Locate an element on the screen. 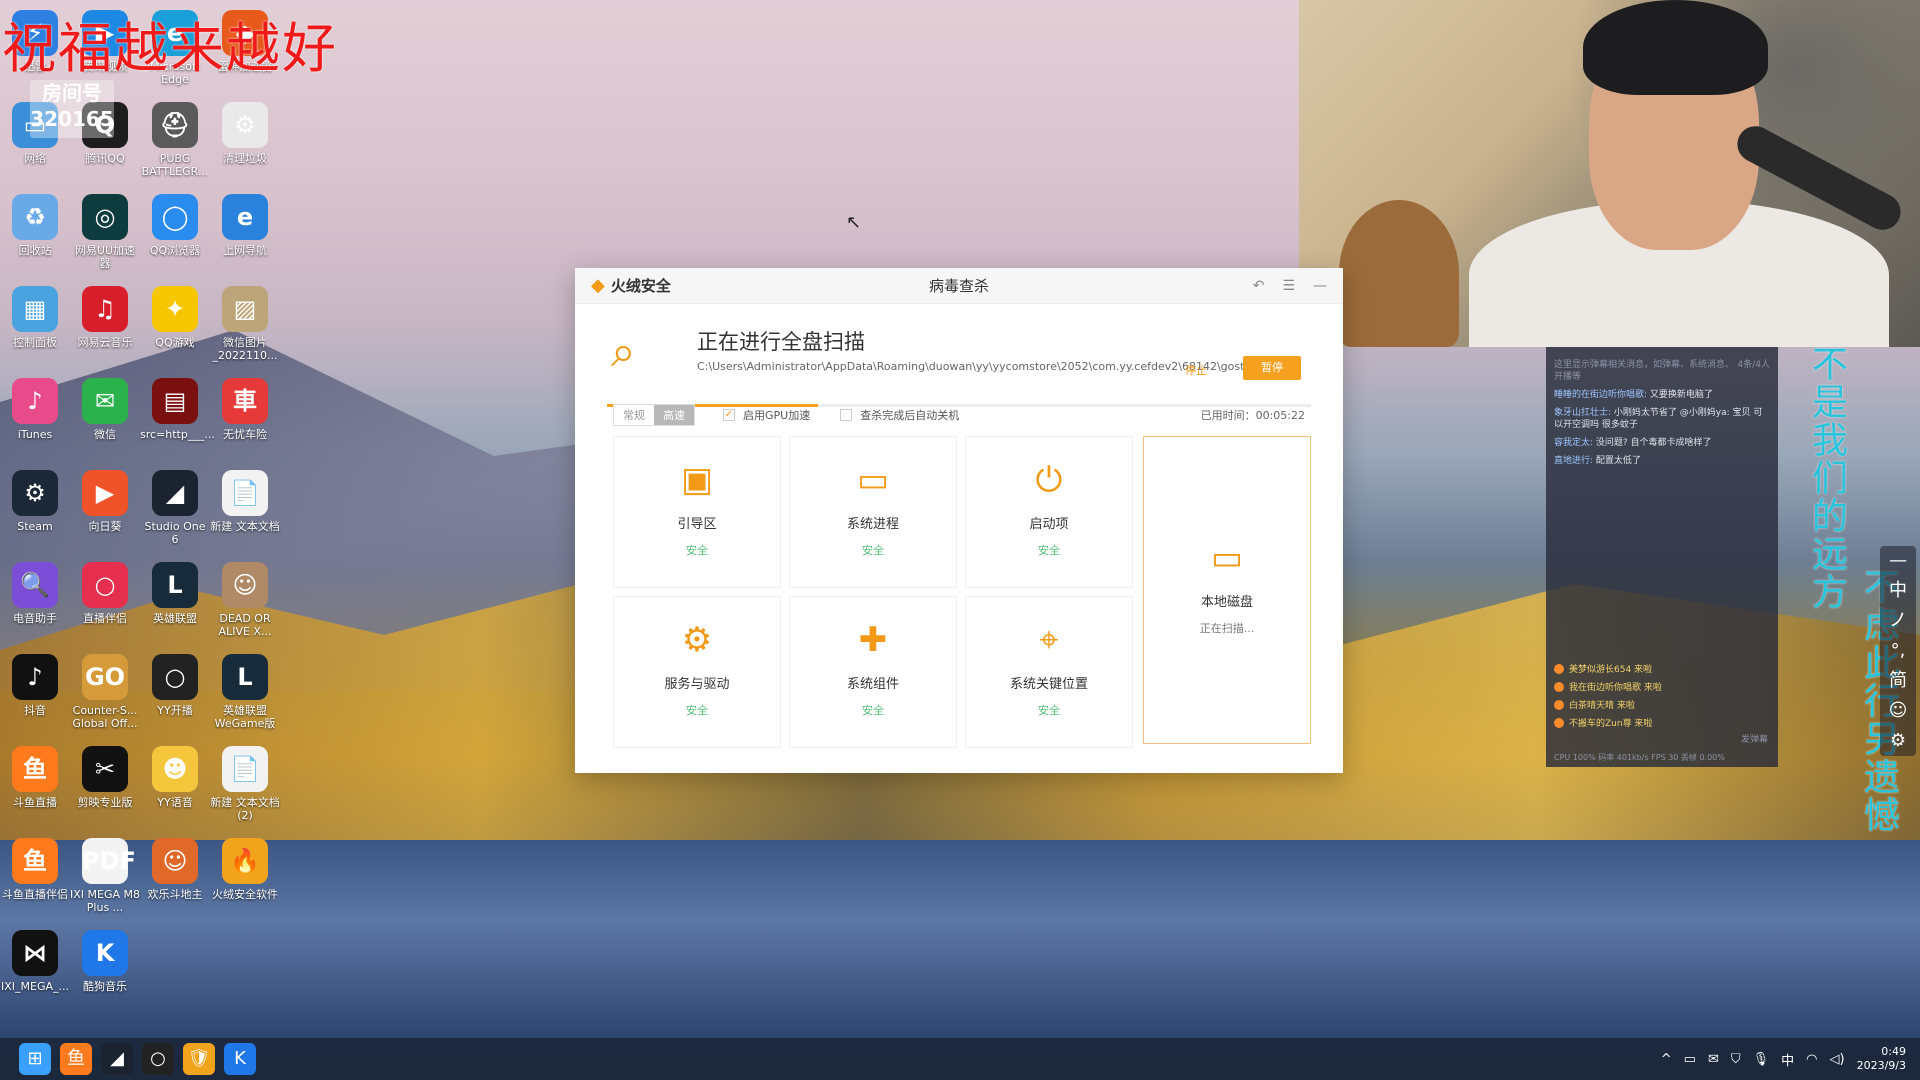 This screenshot has height=1080, width=1920. stop-button: 停止 is located at coordinates (1196, 370).